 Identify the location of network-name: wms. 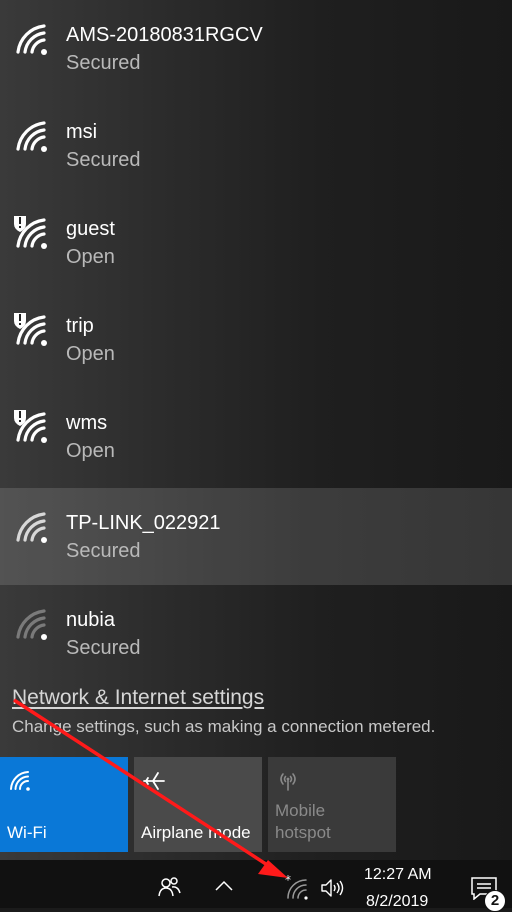
(87, 423).